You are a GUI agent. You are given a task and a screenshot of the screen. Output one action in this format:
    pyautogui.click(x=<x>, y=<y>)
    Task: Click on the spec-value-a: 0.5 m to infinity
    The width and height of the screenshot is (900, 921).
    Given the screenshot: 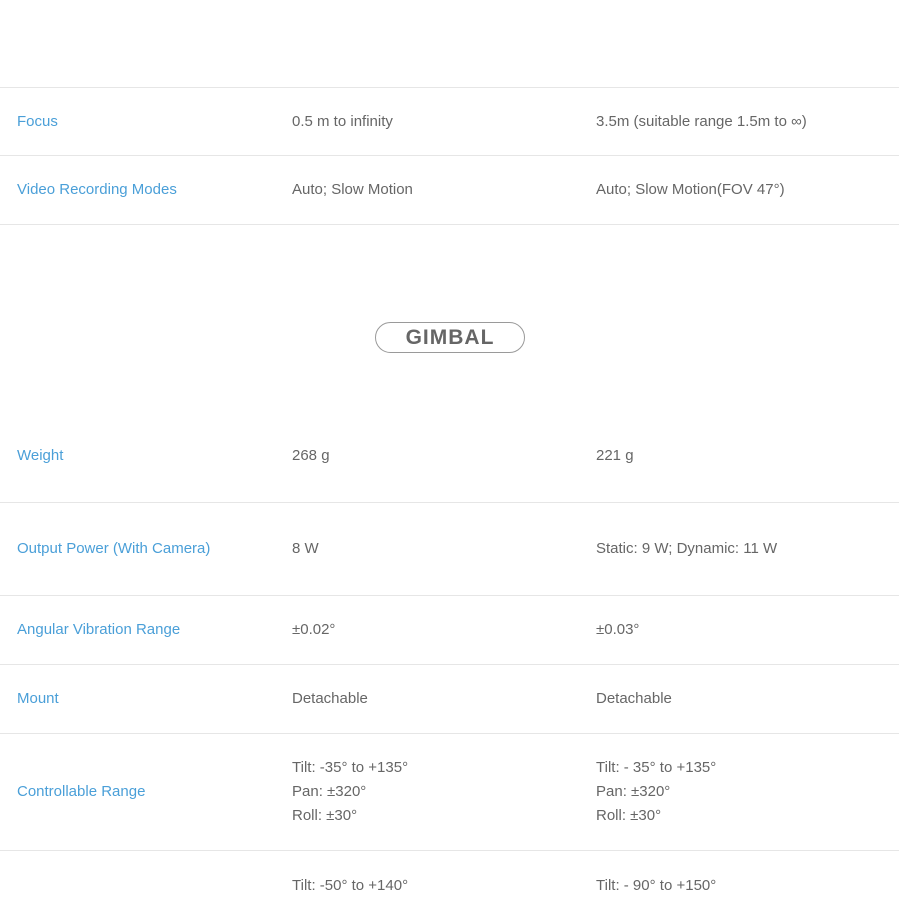 What is the action you would take?
    pyautogui.click(x=342, y=121)
    